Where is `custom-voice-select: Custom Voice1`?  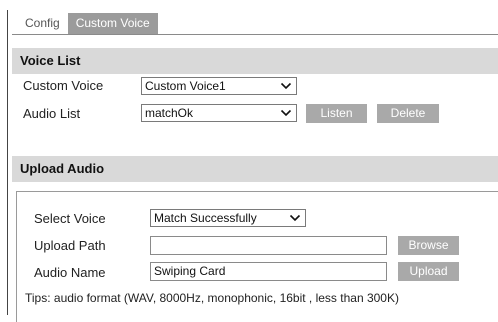
custom-voice-select: Custom Voice1 is located at coordinates (219, 86).